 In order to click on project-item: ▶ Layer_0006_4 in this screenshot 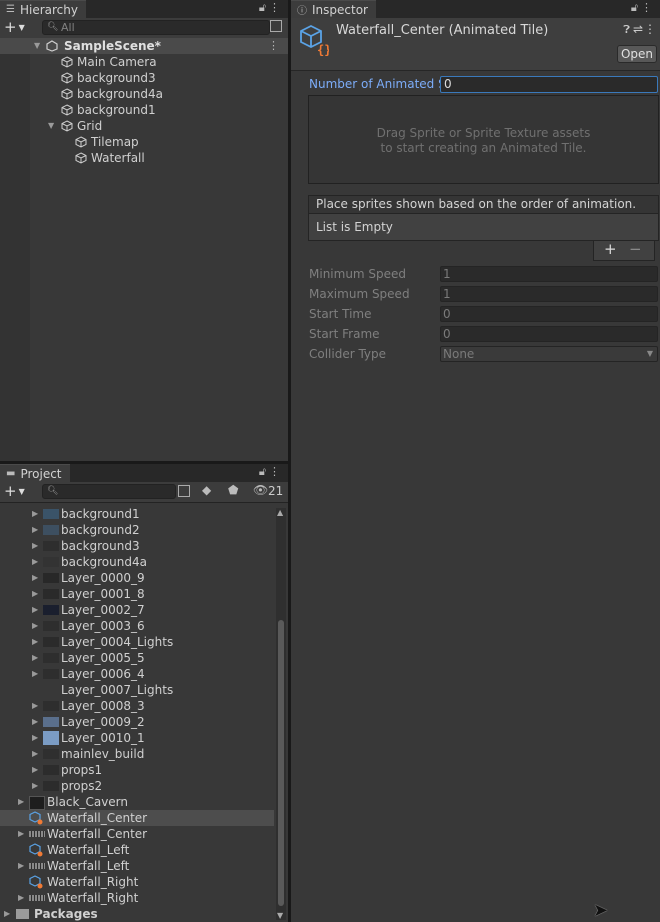, I will do `click(137, 674)`.